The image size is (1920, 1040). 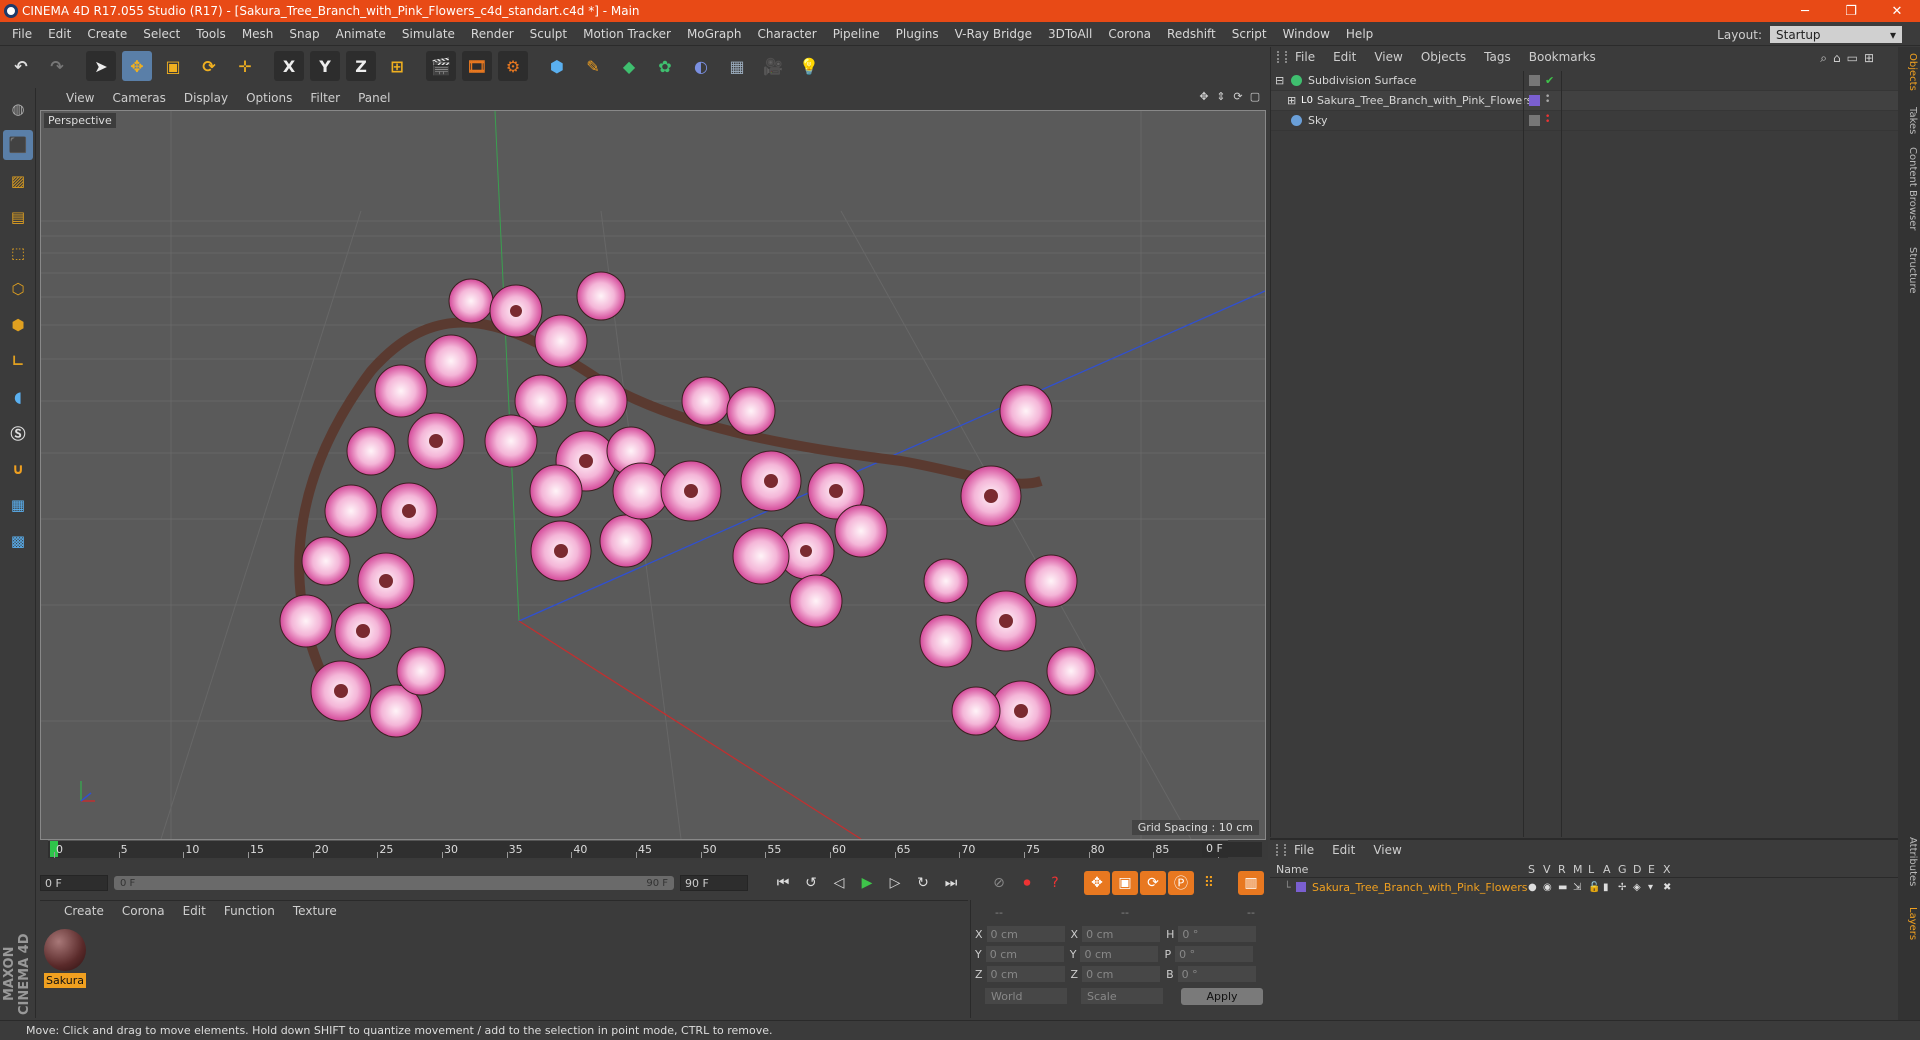 I want to click on model-mode-button: ⬛, so click(x=18, y=145).